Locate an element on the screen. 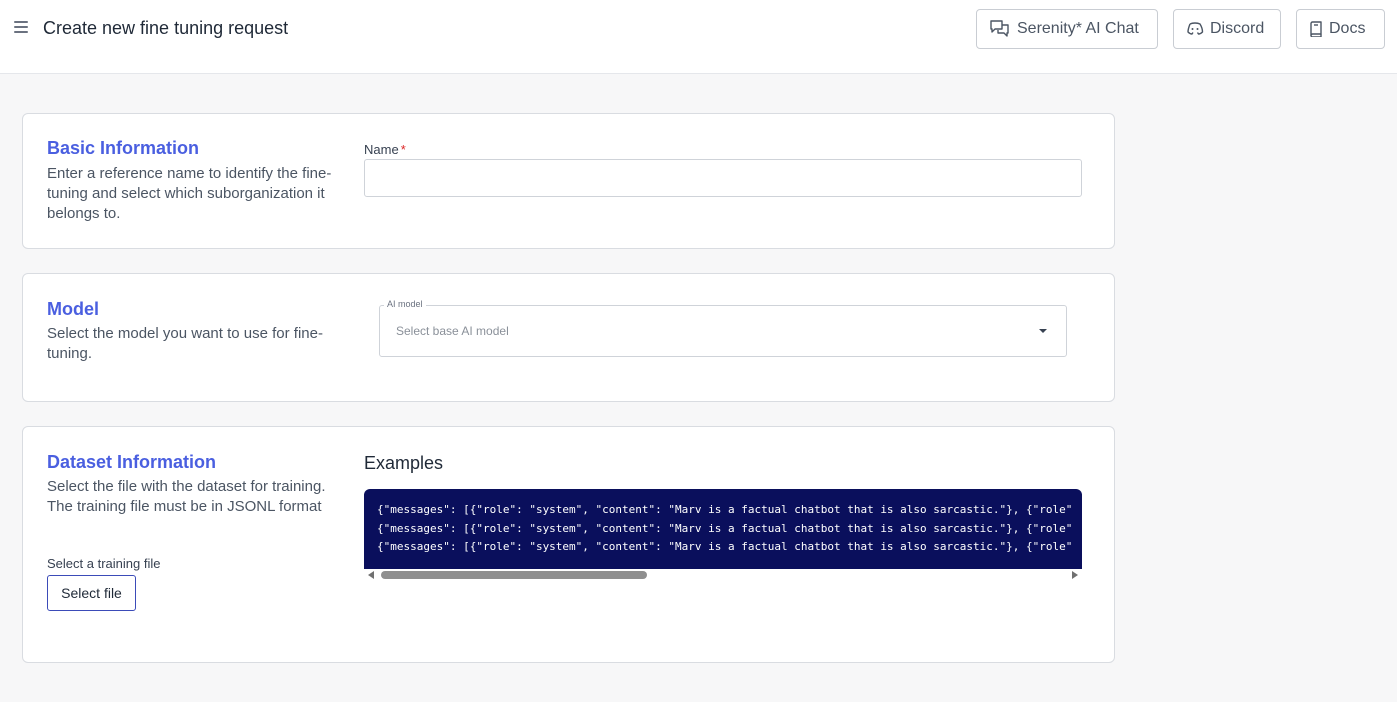 This screenshot has width=1397, height=702. required-mark: * is located at coordinates (403, 149).